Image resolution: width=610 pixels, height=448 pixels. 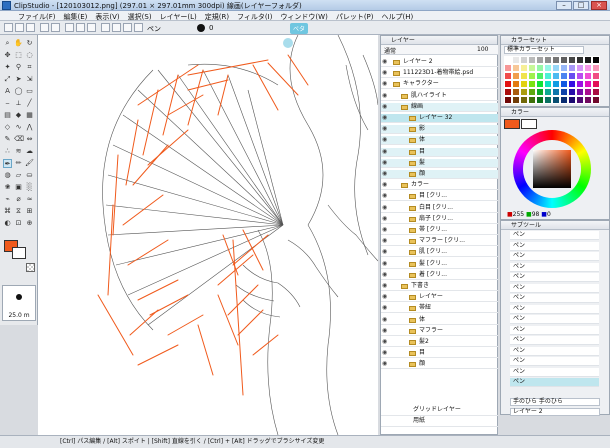 I want to click on menu-edit: 編集(E), so click(x=76, y=16).